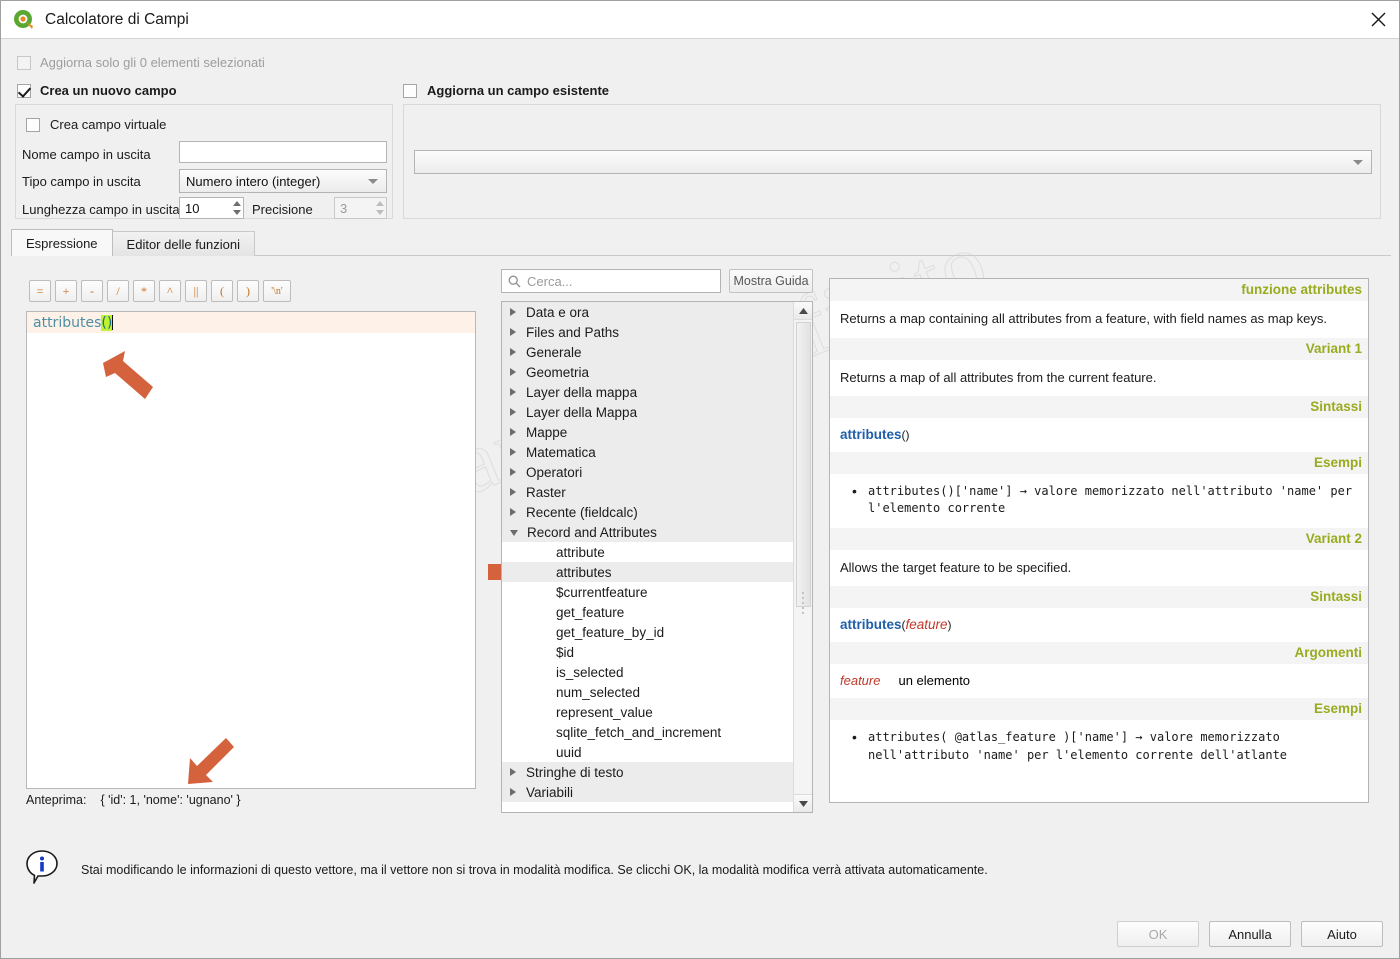 The height and width of the screenshot is (959, 1400). I want to click on output-type-combo: Numero intero (integer), so click(283, 181).